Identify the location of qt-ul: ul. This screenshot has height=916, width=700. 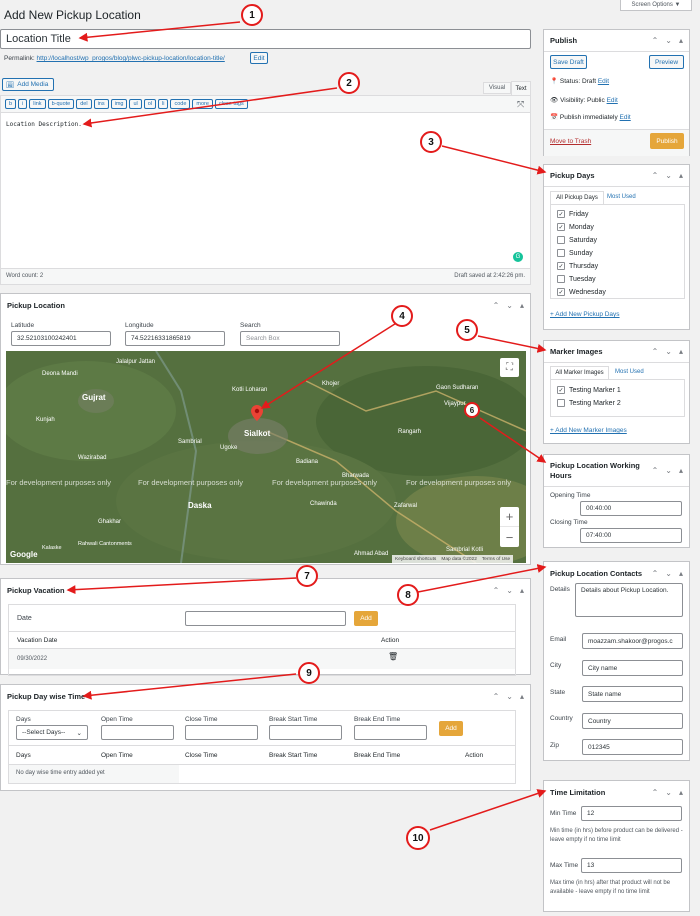
(135, 104).